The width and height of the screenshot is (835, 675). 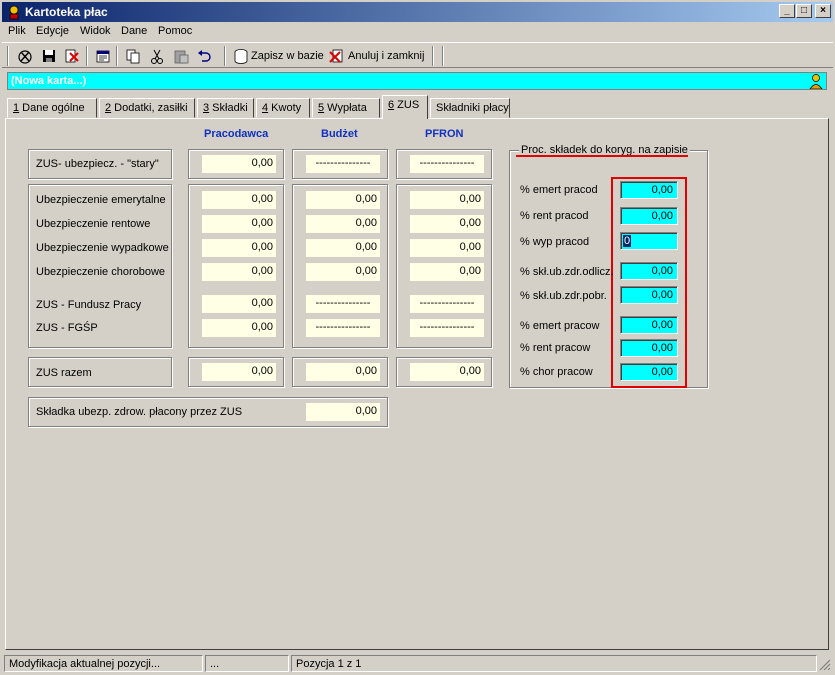 I want to click on correction-label: % rent pracow, so click(x=555, y=348).